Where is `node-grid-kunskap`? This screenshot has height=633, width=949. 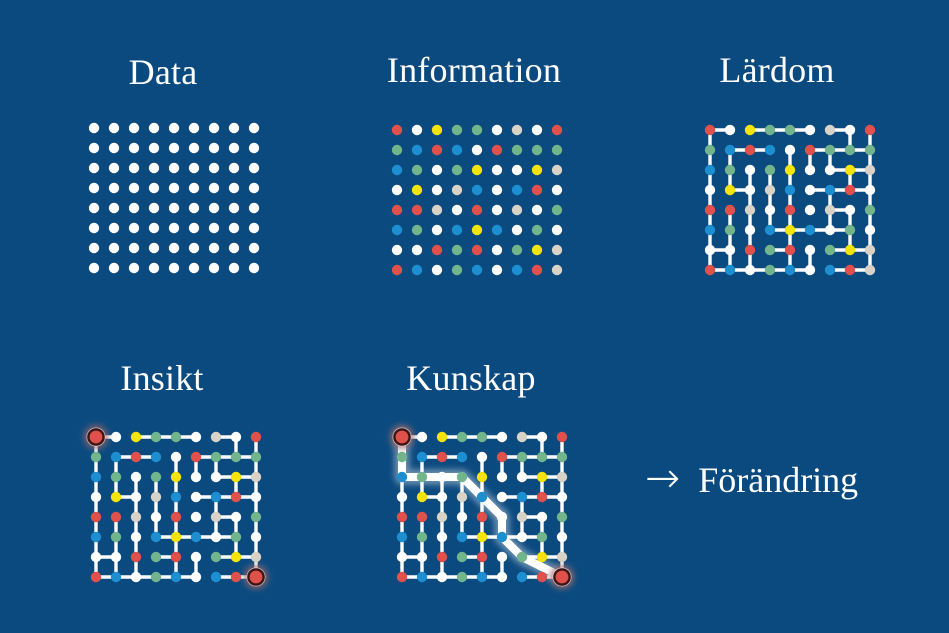 node-grid-kunskap is located at coordinates (482, 507).